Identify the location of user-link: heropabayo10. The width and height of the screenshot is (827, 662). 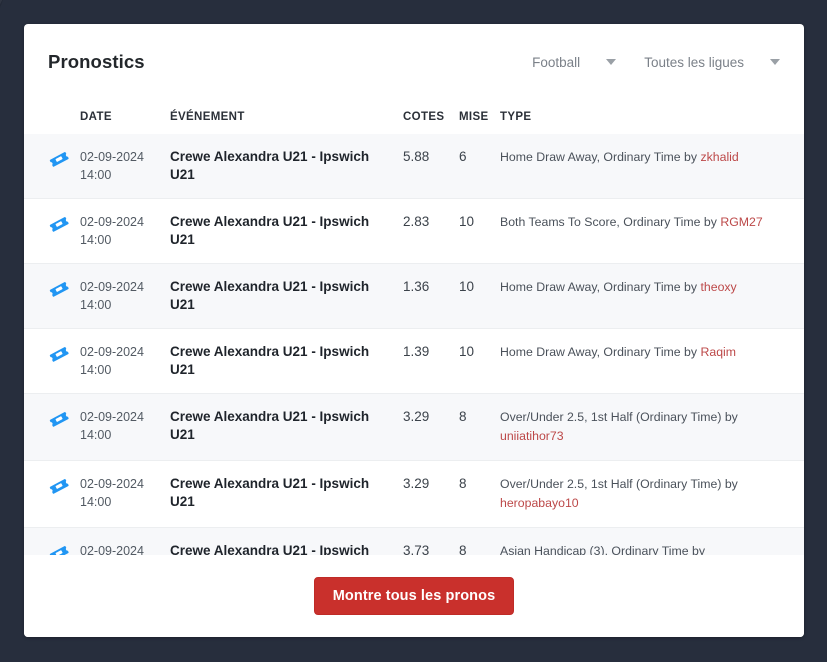
(539, 503).